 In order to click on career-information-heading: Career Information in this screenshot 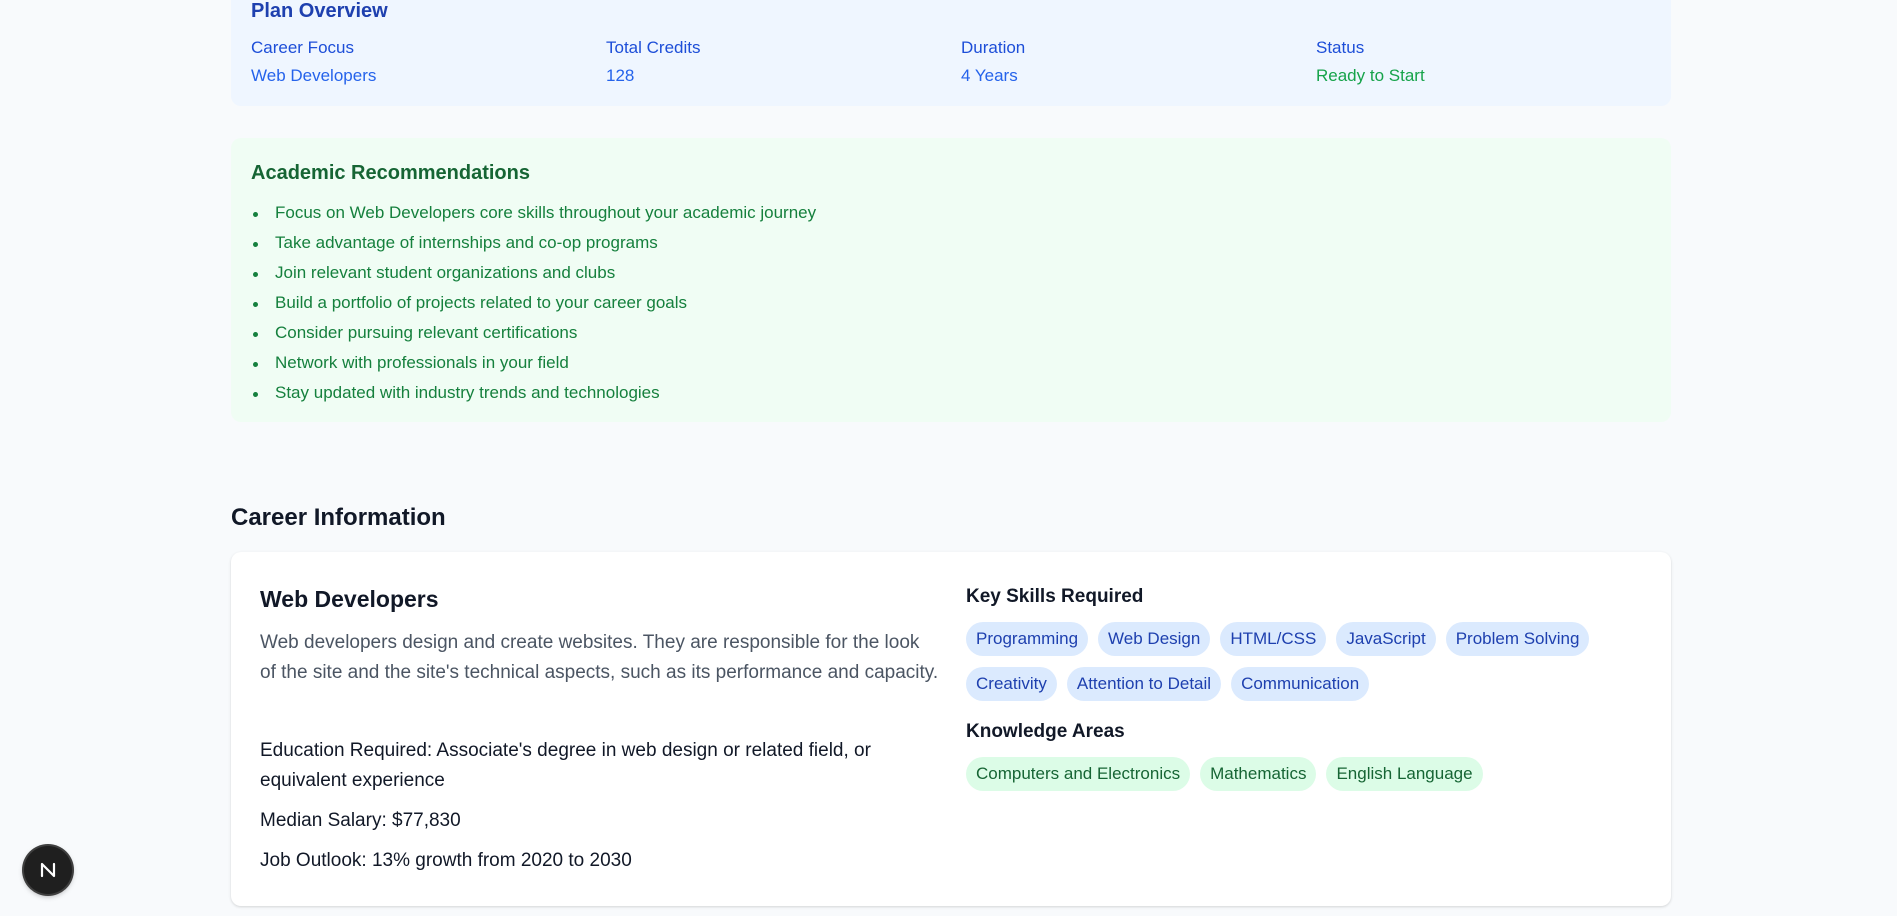, I will do `click(338, 517)`.